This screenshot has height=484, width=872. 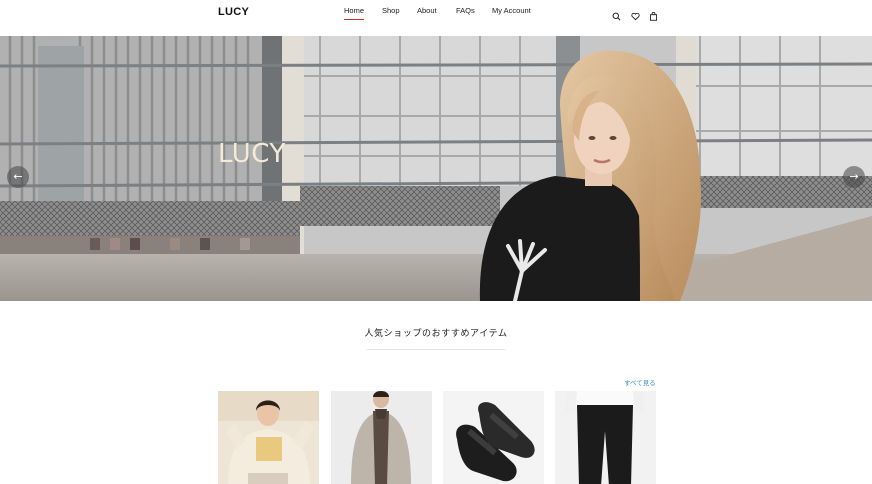 I want to click on nav-item-my-account: My Account, so click(x=511, y=10).